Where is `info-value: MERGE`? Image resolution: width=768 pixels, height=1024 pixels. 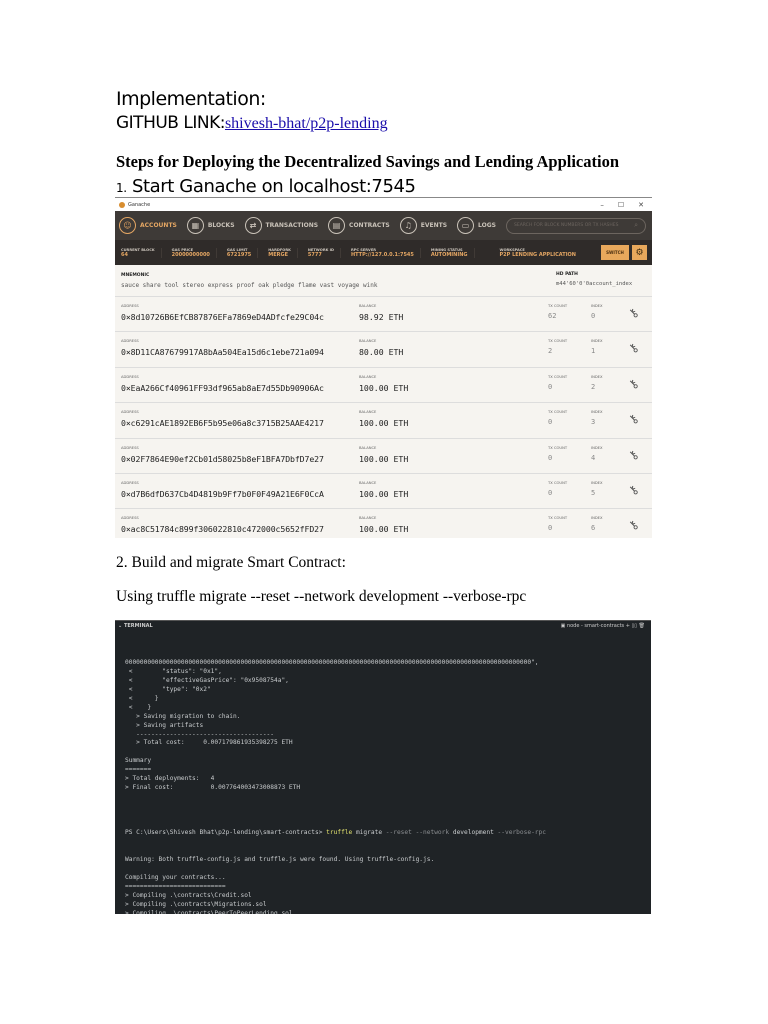 info-value: MERGE is located at coordinates (278, 254).